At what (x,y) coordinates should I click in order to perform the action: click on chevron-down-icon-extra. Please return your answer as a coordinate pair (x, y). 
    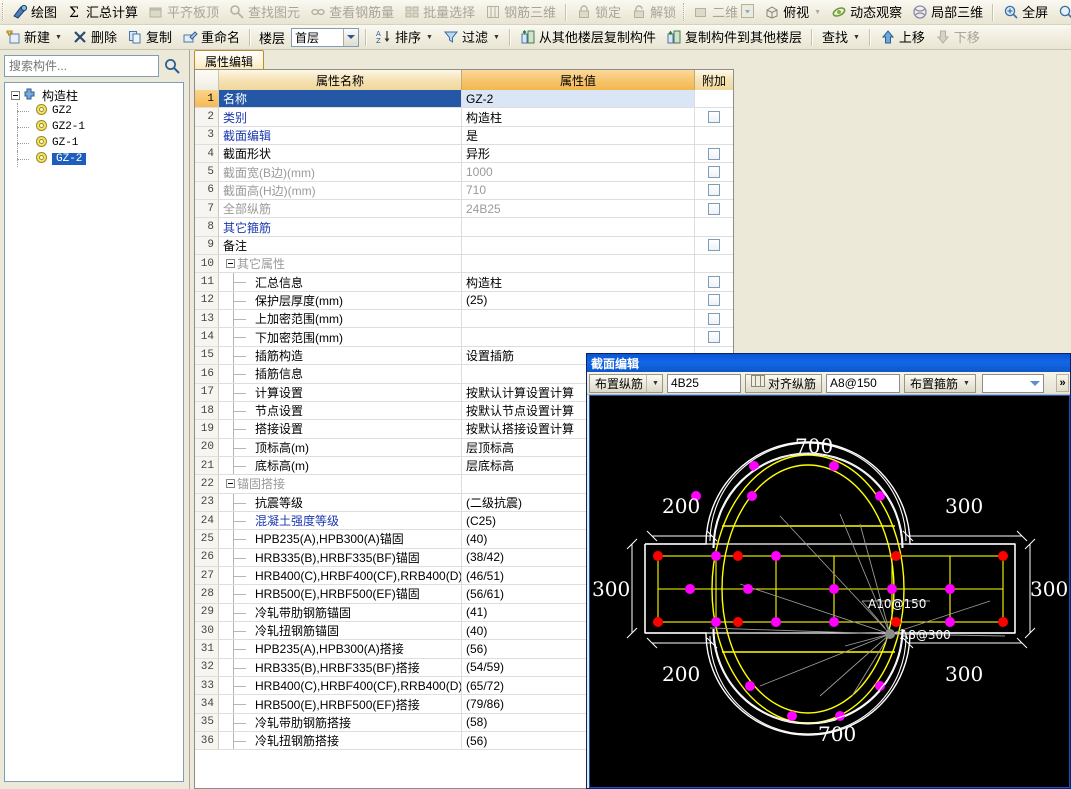
    Looking at the image, I should click on (1034, 383).